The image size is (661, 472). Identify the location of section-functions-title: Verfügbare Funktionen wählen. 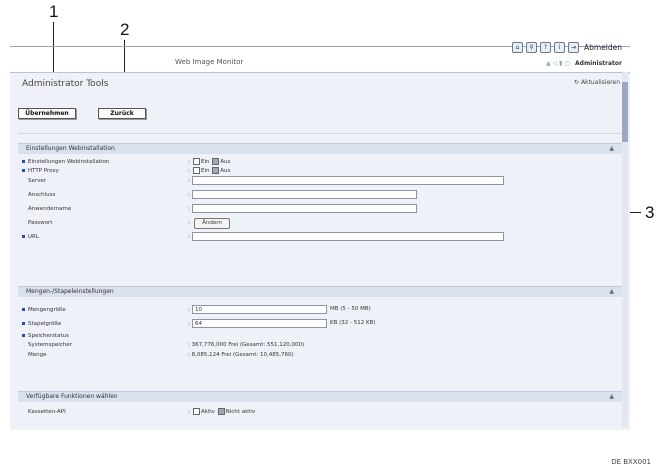
(72, 396).